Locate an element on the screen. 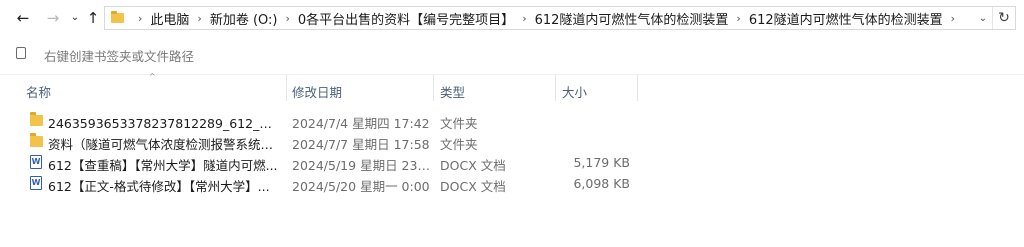  refresh-icon: ↻ is located at coordinates (1003, 18).